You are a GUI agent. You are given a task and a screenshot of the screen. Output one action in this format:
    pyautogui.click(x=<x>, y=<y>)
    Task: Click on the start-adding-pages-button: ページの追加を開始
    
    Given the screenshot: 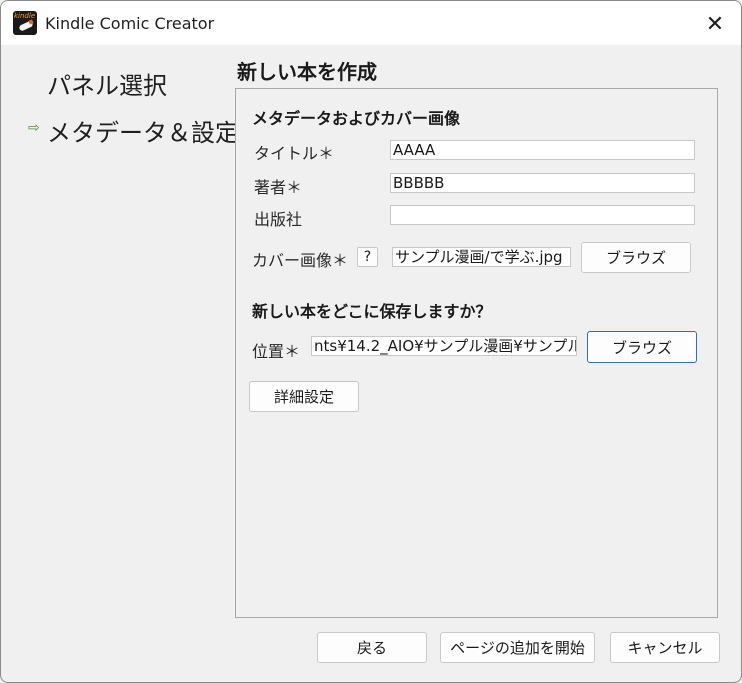 What is the action you would take?
    pyautogui.click(x=517, y=647)
    